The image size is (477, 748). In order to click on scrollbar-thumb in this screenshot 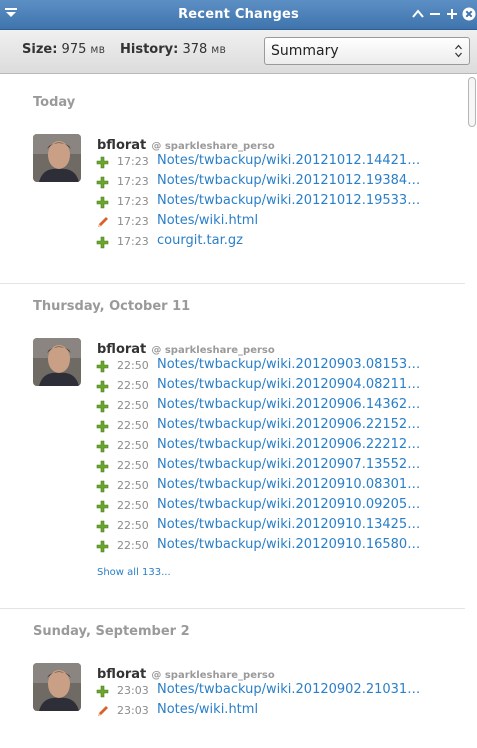, I will do `click(472, 102)`.